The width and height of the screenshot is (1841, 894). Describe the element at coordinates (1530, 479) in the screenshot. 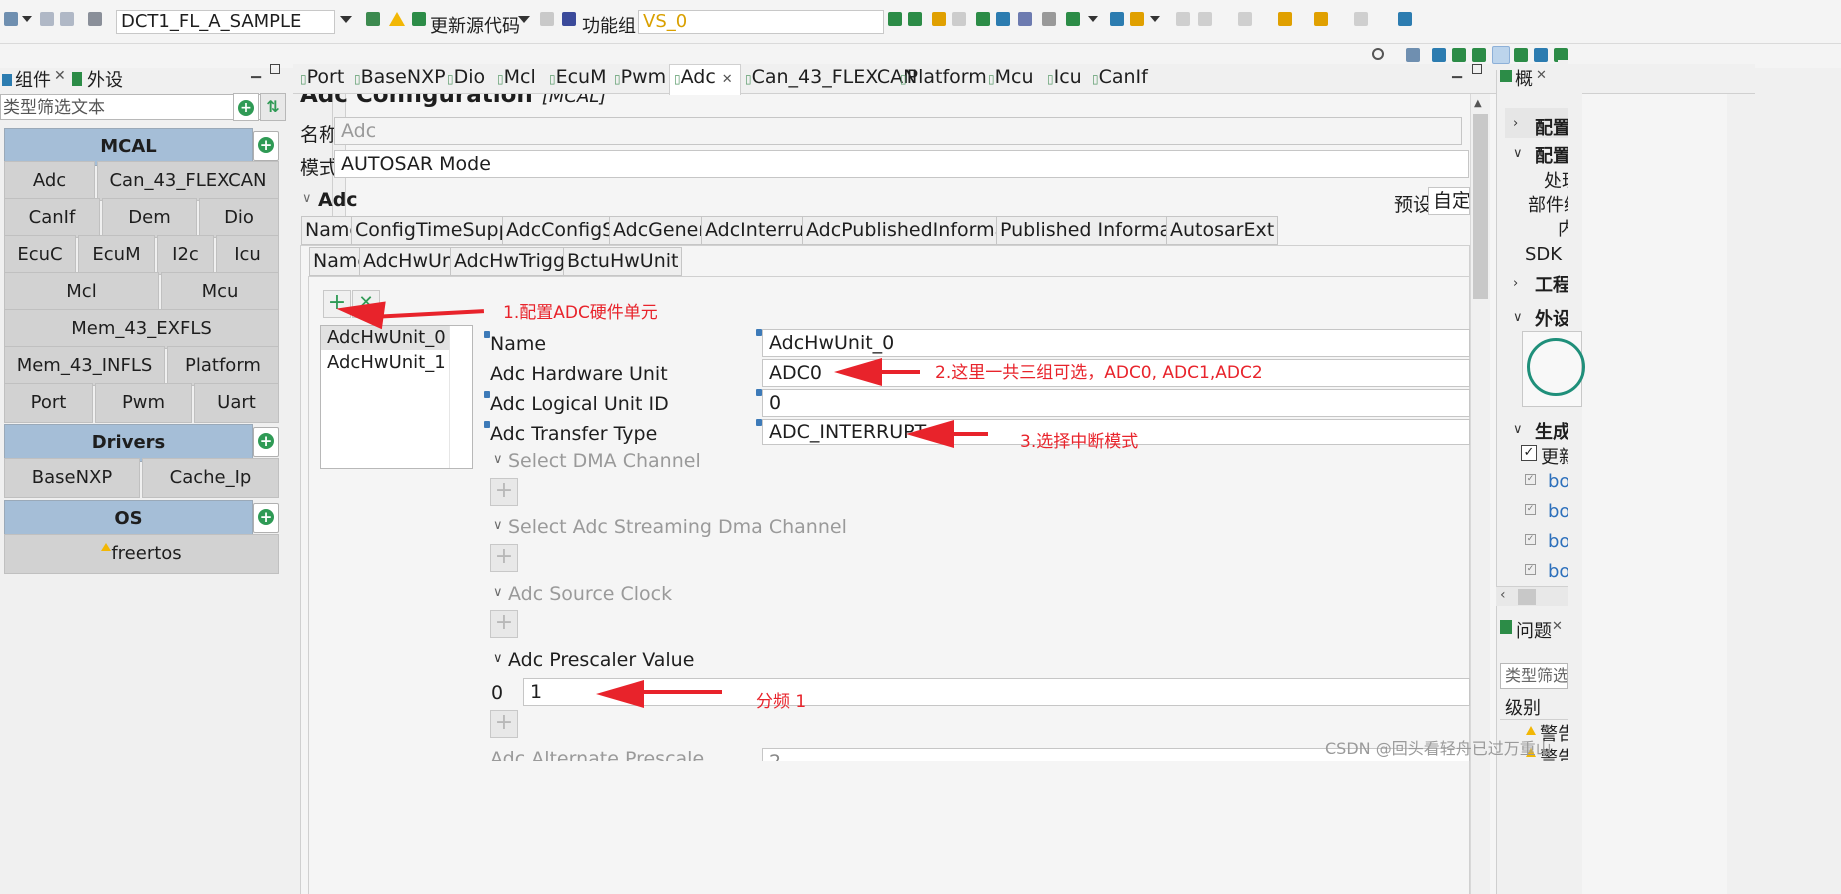

I see `file-checkbox-0: ✓` at that location.